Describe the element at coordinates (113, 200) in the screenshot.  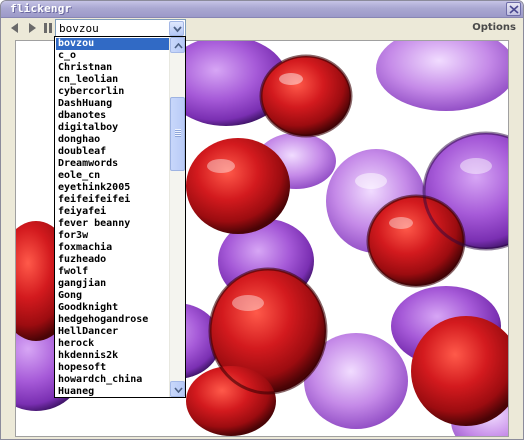
I see `user-list-item: feifeifeifei` at that location.